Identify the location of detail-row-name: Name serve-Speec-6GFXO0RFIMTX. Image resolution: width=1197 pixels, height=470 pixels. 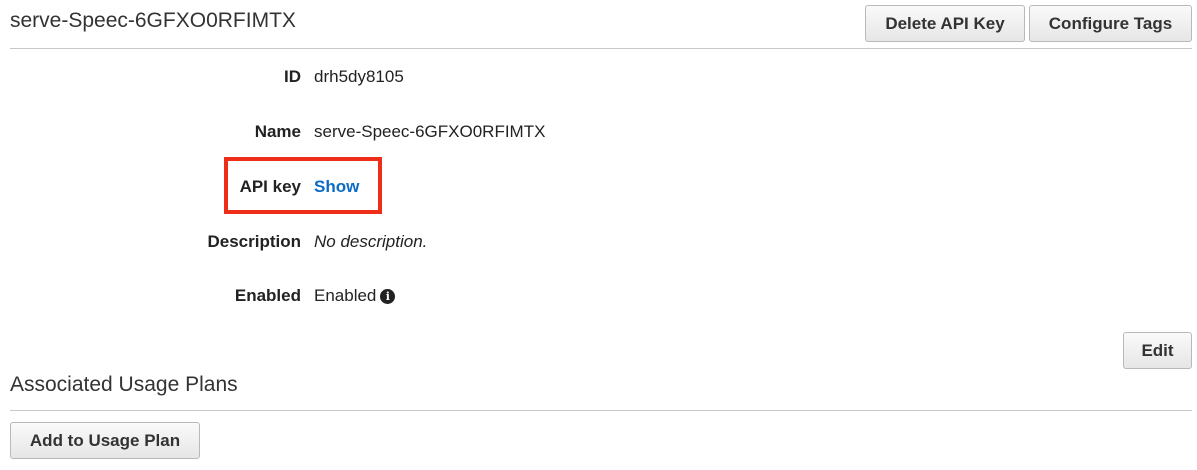
(450, 134).